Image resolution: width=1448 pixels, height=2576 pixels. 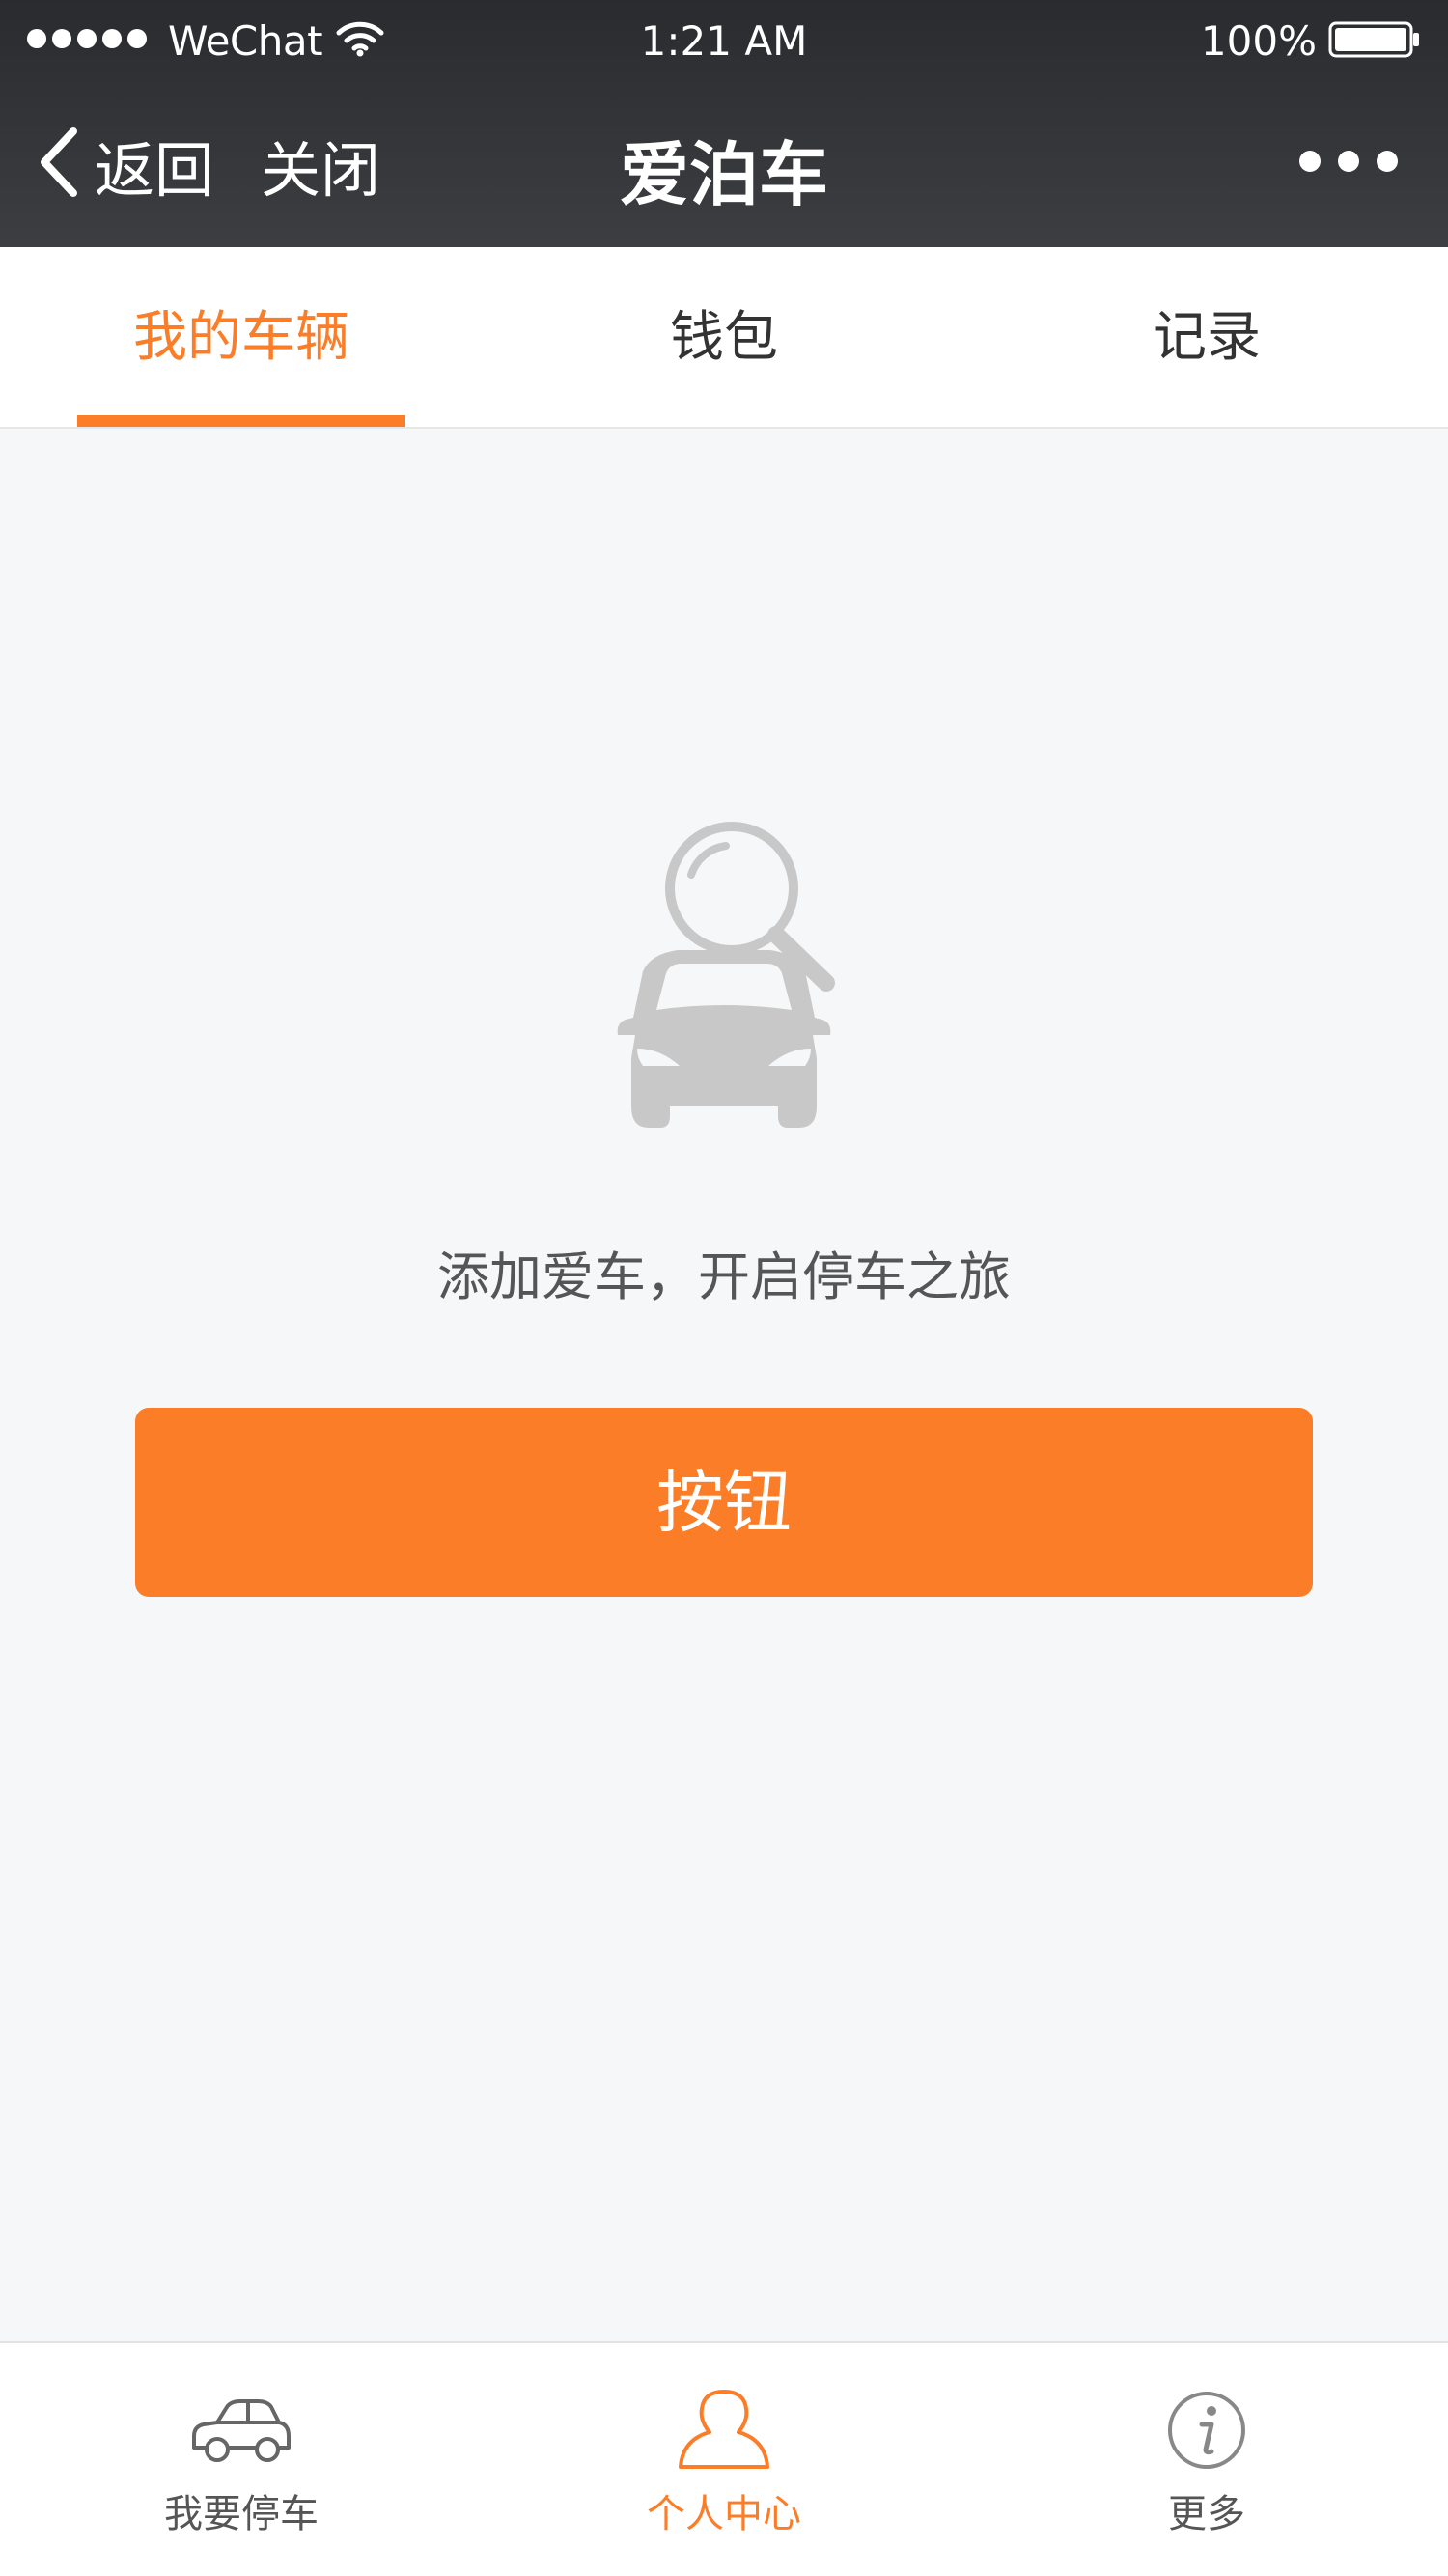 I want to click on more-options-icon, so click(x=1349, y=162).